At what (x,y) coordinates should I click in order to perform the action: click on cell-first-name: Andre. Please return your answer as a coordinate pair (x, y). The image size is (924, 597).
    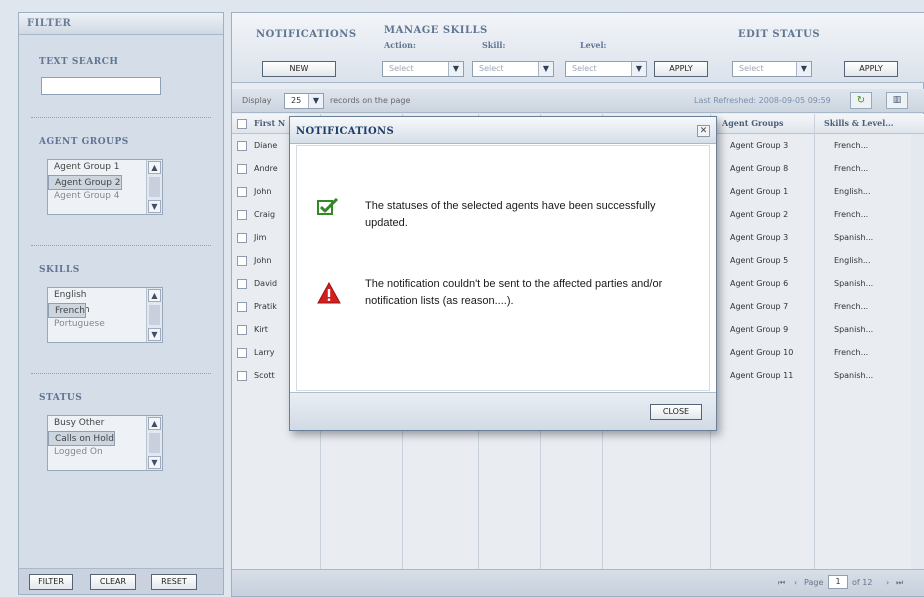
    Looking at the image, I should click on (266, 168).